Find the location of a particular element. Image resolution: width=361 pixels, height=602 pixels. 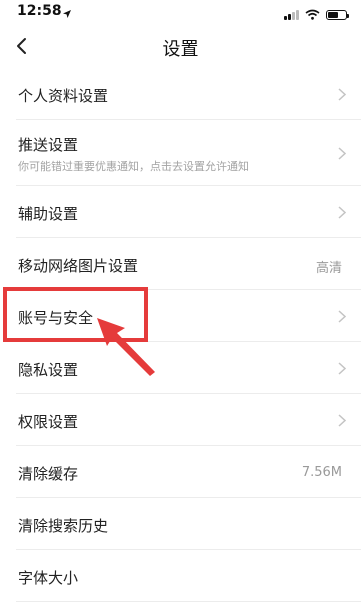

settings-item-label: 辅助设置 is located at coordinates (48, 214).